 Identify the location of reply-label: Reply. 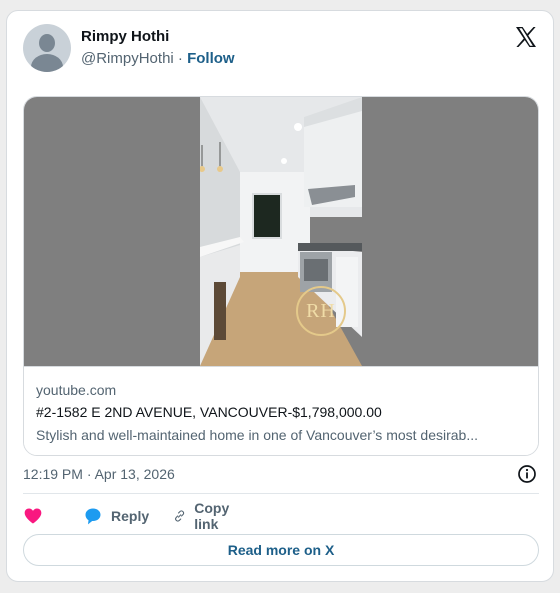
(130, 516).